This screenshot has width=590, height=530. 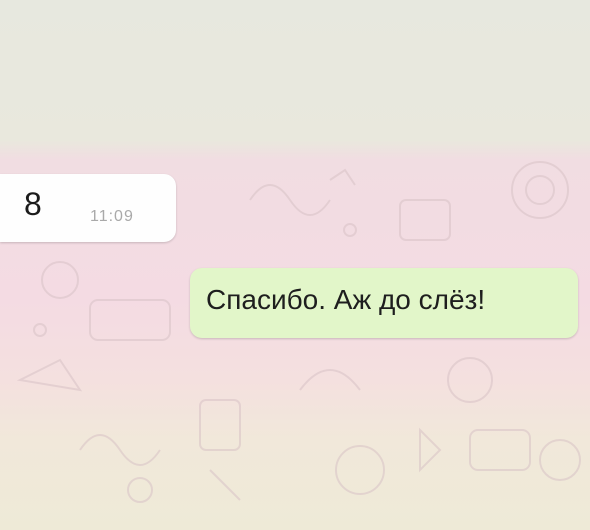 I want to click on incoming-message-time: 11:09, so click(x=112, y=216).